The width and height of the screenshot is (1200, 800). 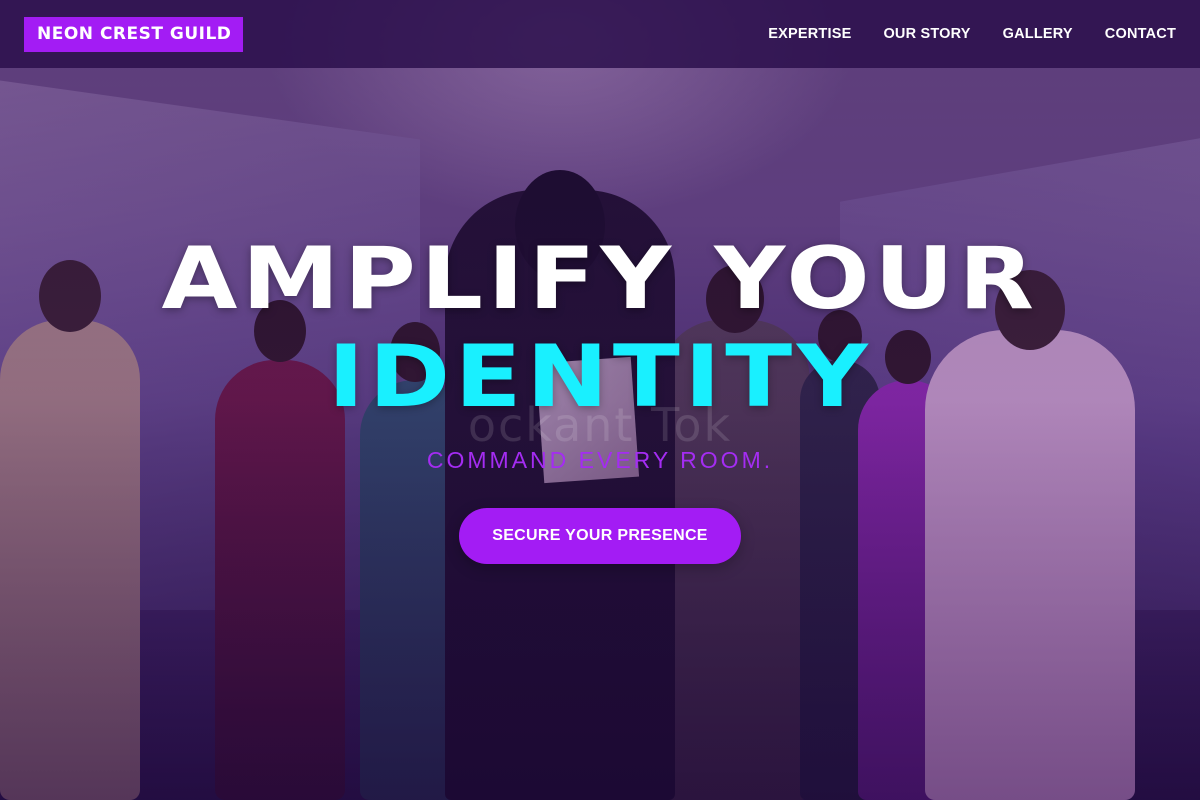 What do you see at coordinates (972, 34) in the screenshot?
I see `main-nav: EXPERTISE OUR STORY GALLERY CONTACT` at bounding box center [972, 34].